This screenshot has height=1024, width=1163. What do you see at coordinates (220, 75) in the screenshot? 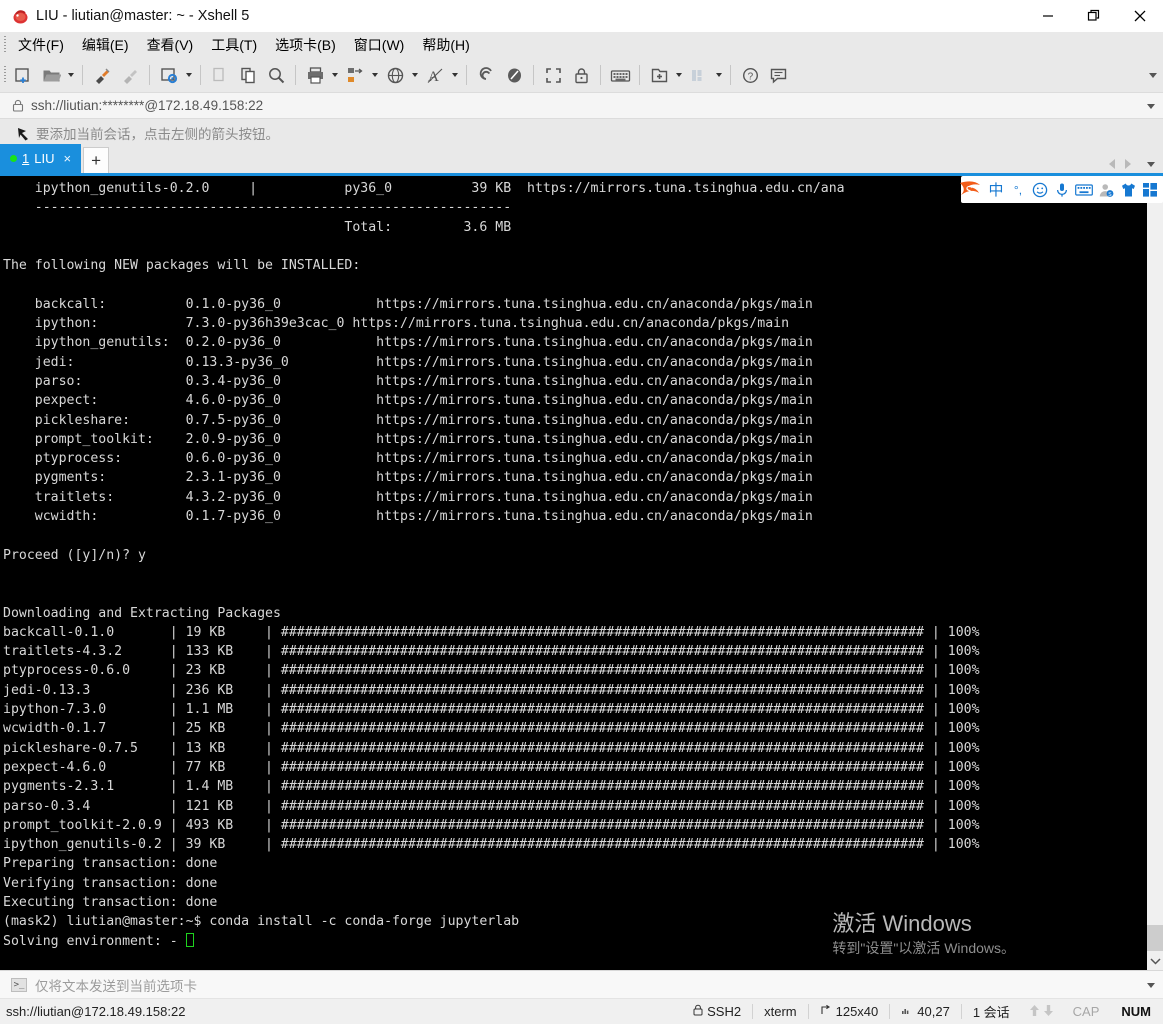
I see `copy-disabled-icon` at bounding box center [220, 75].